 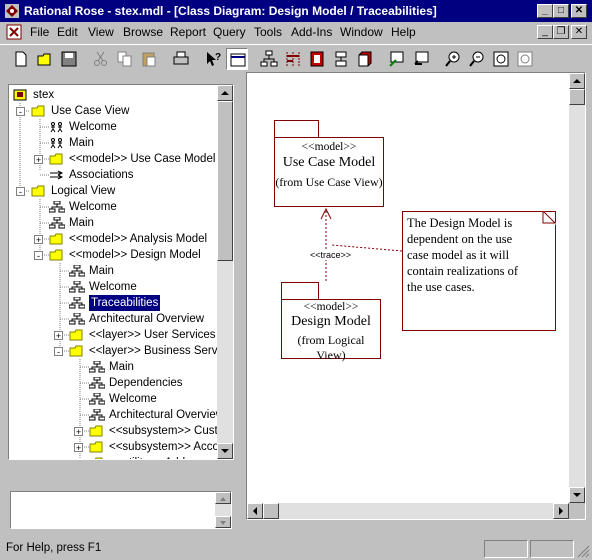 I want to click on package-origin: (from Use Case View), so click(x=329, y=182).